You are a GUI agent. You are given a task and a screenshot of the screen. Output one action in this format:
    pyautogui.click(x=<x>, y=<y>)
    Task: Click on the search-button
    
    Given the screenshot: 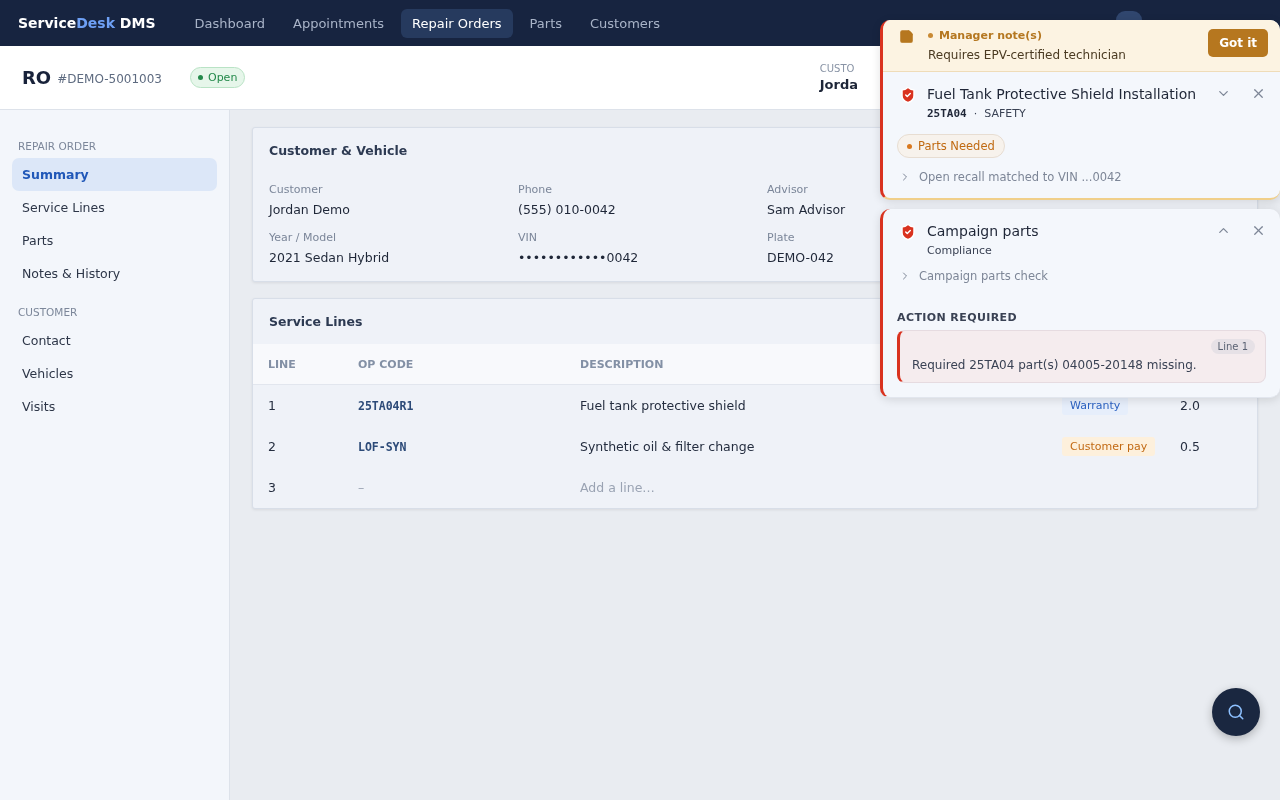 What is the action you would take?
    pyautogui.click(x=1236, y=712)
    